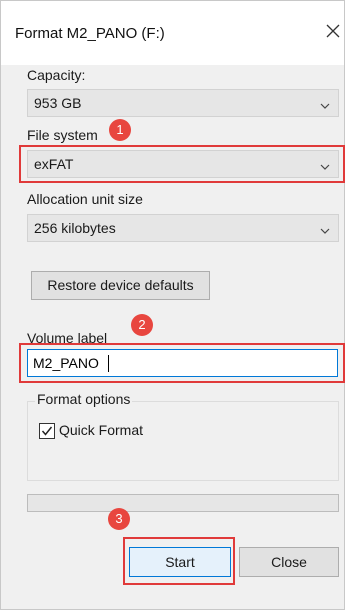 Image resolution: width=345 pixels, height=610 pixels. Describe the element at coordinates (183, 164) in the screenshot. I see `file-system-dropdown: exFAT` at that location.